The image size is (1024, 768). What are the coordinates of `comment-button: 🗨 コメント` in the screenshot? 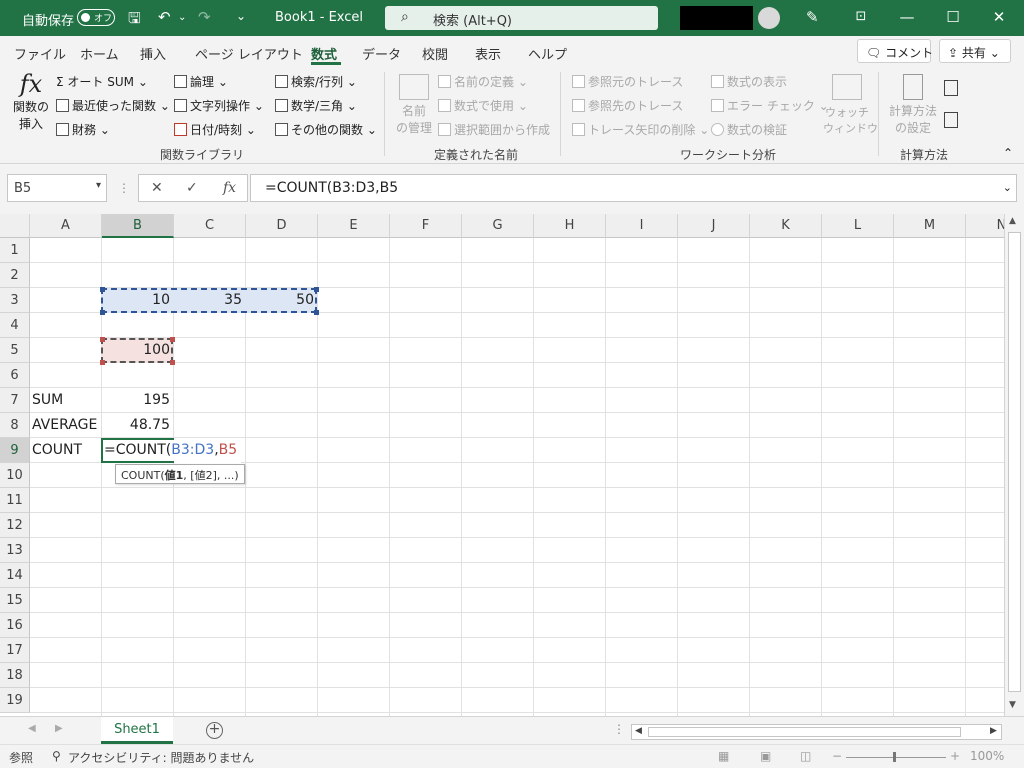 It's located at (895, 51).